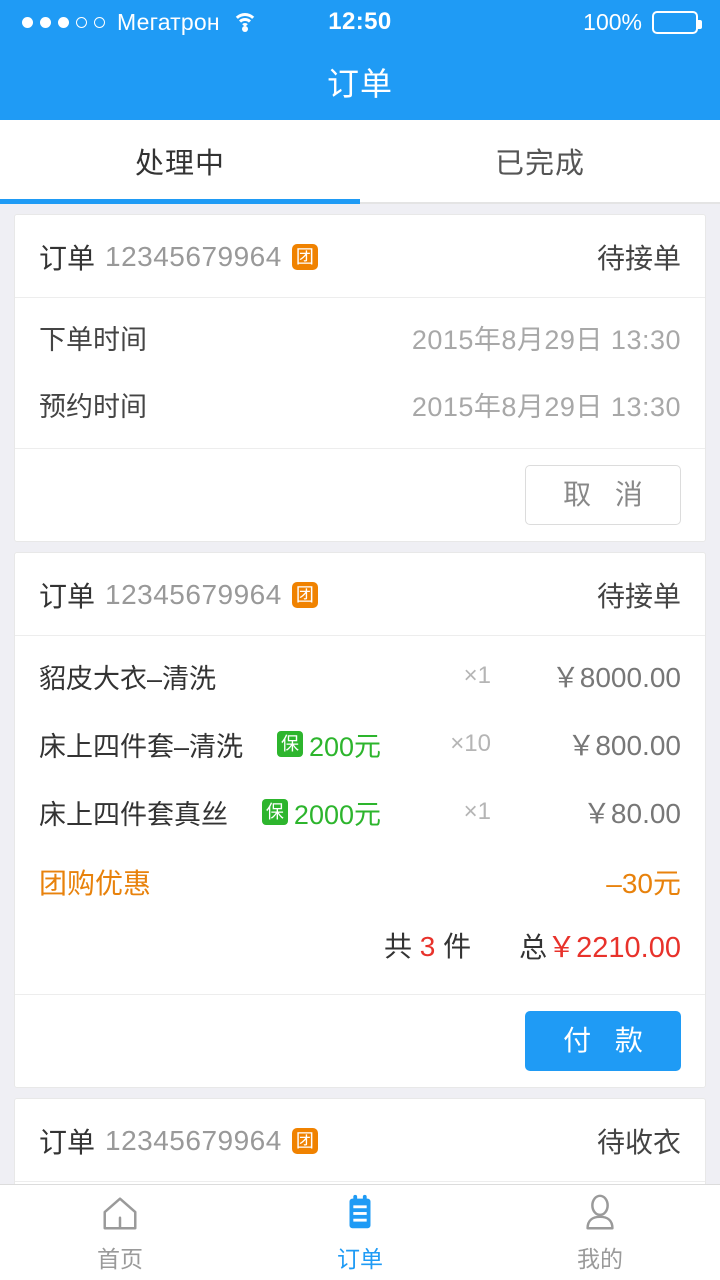 The width and height of the screenshot is (720, 1280). I want to click on item-count-value: 3, so click(427, 946).